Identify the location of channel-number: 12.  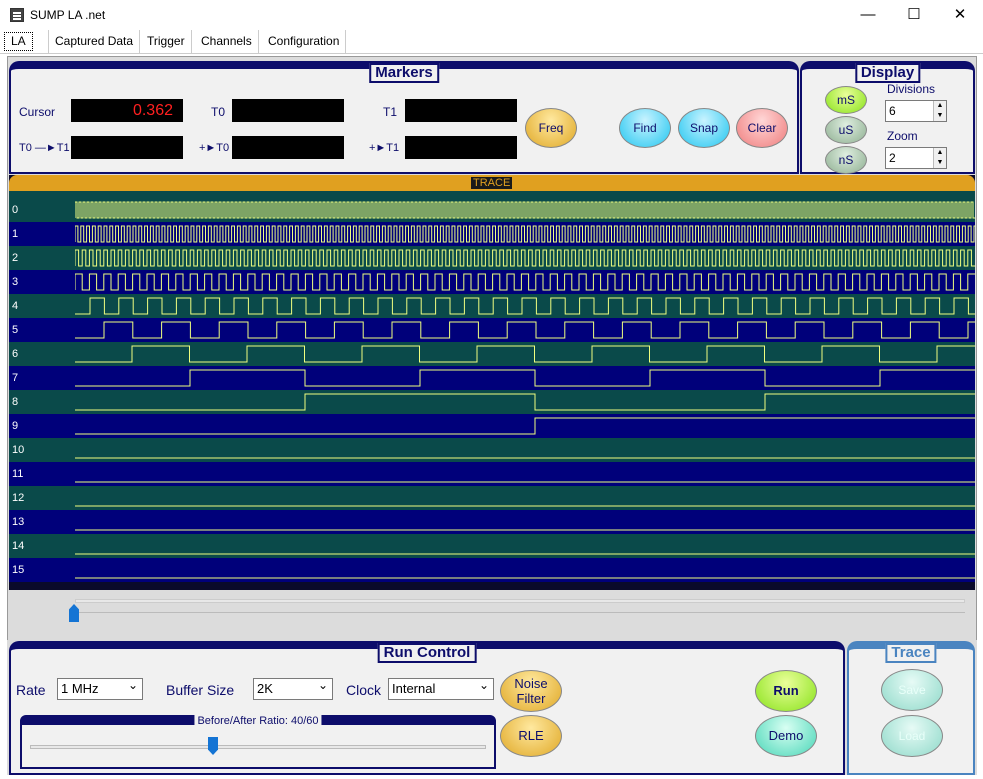
(18, 498).